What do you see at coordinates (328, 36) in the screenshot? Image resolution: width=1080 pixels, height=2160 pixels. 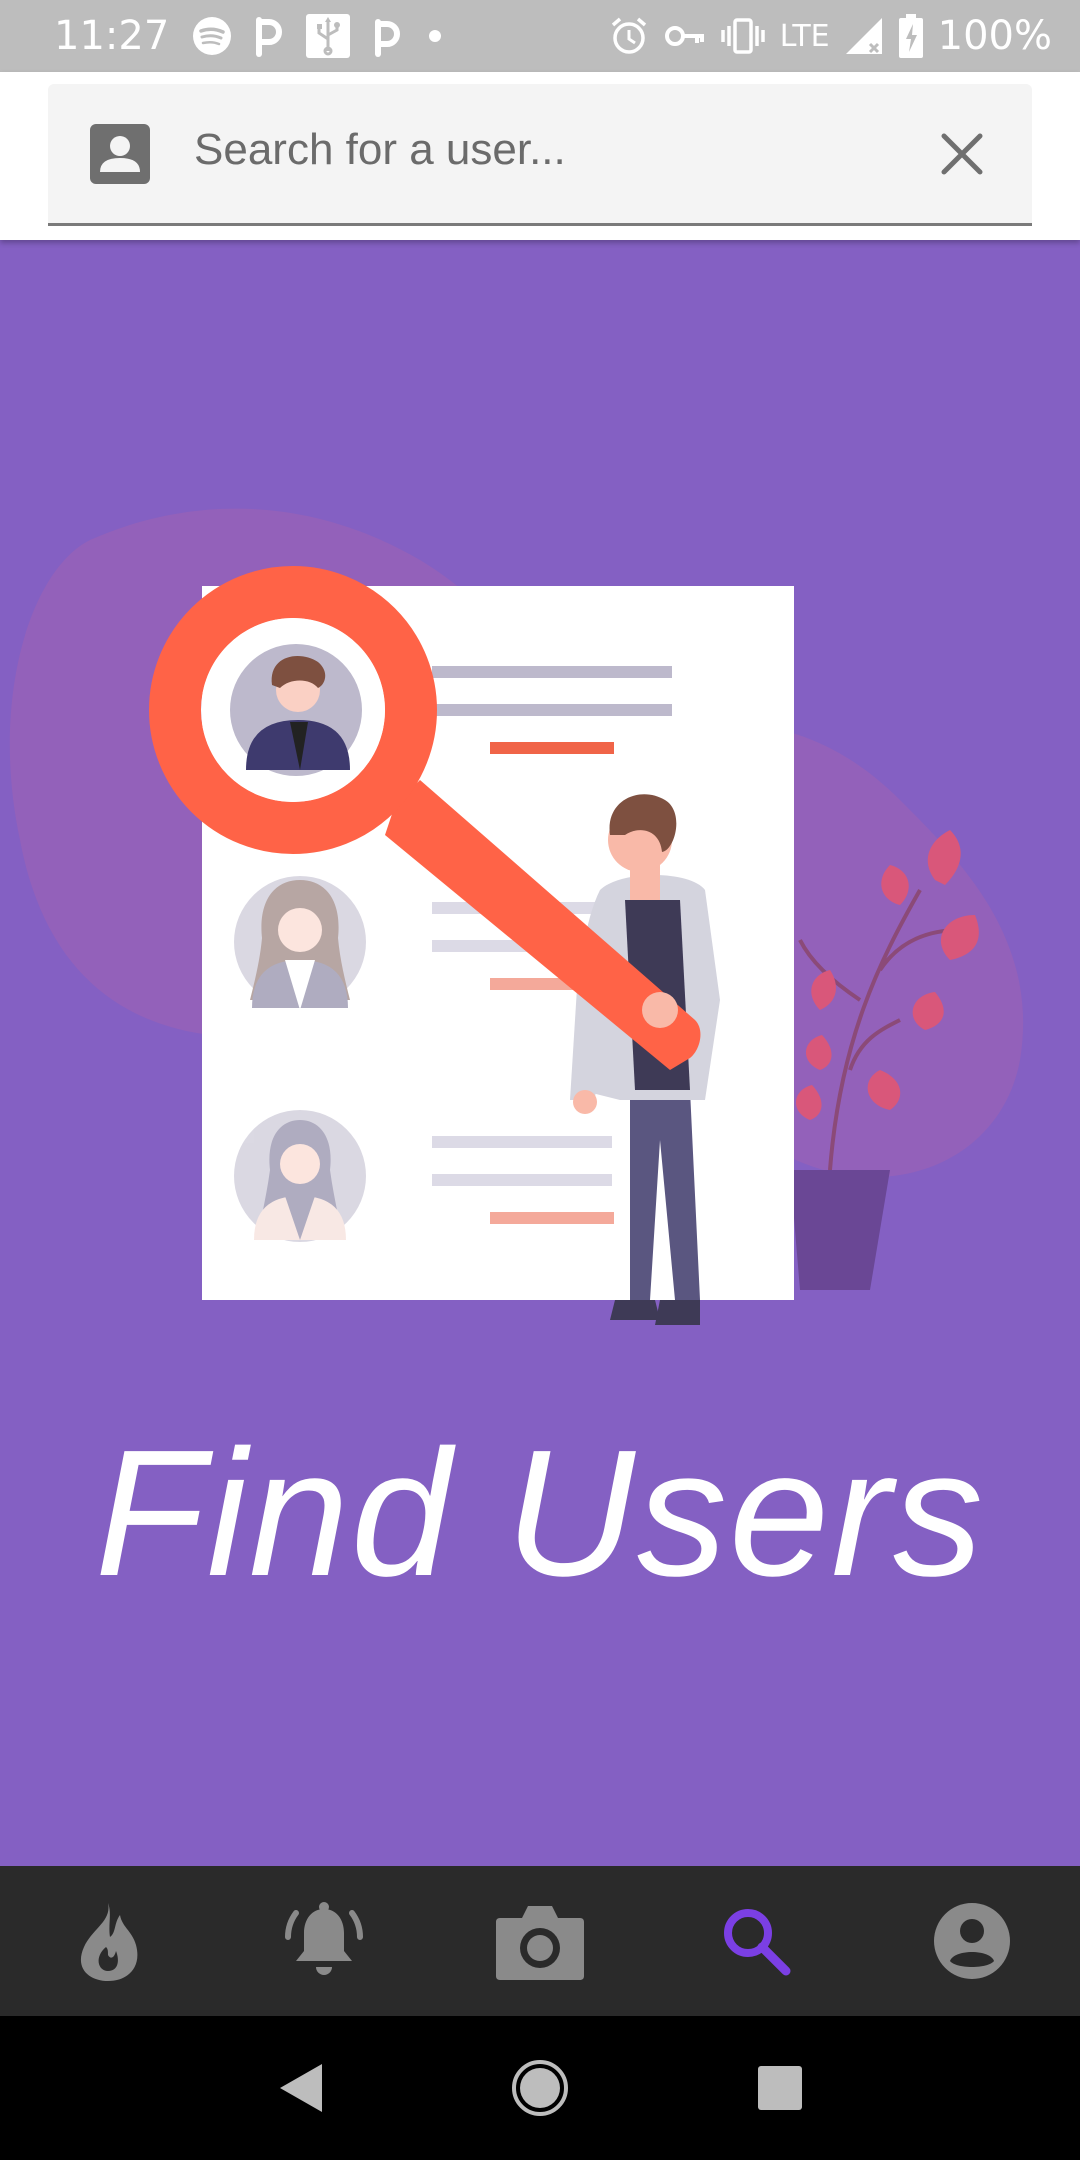 I see `usb-icon` at bounding box center [328, 36].